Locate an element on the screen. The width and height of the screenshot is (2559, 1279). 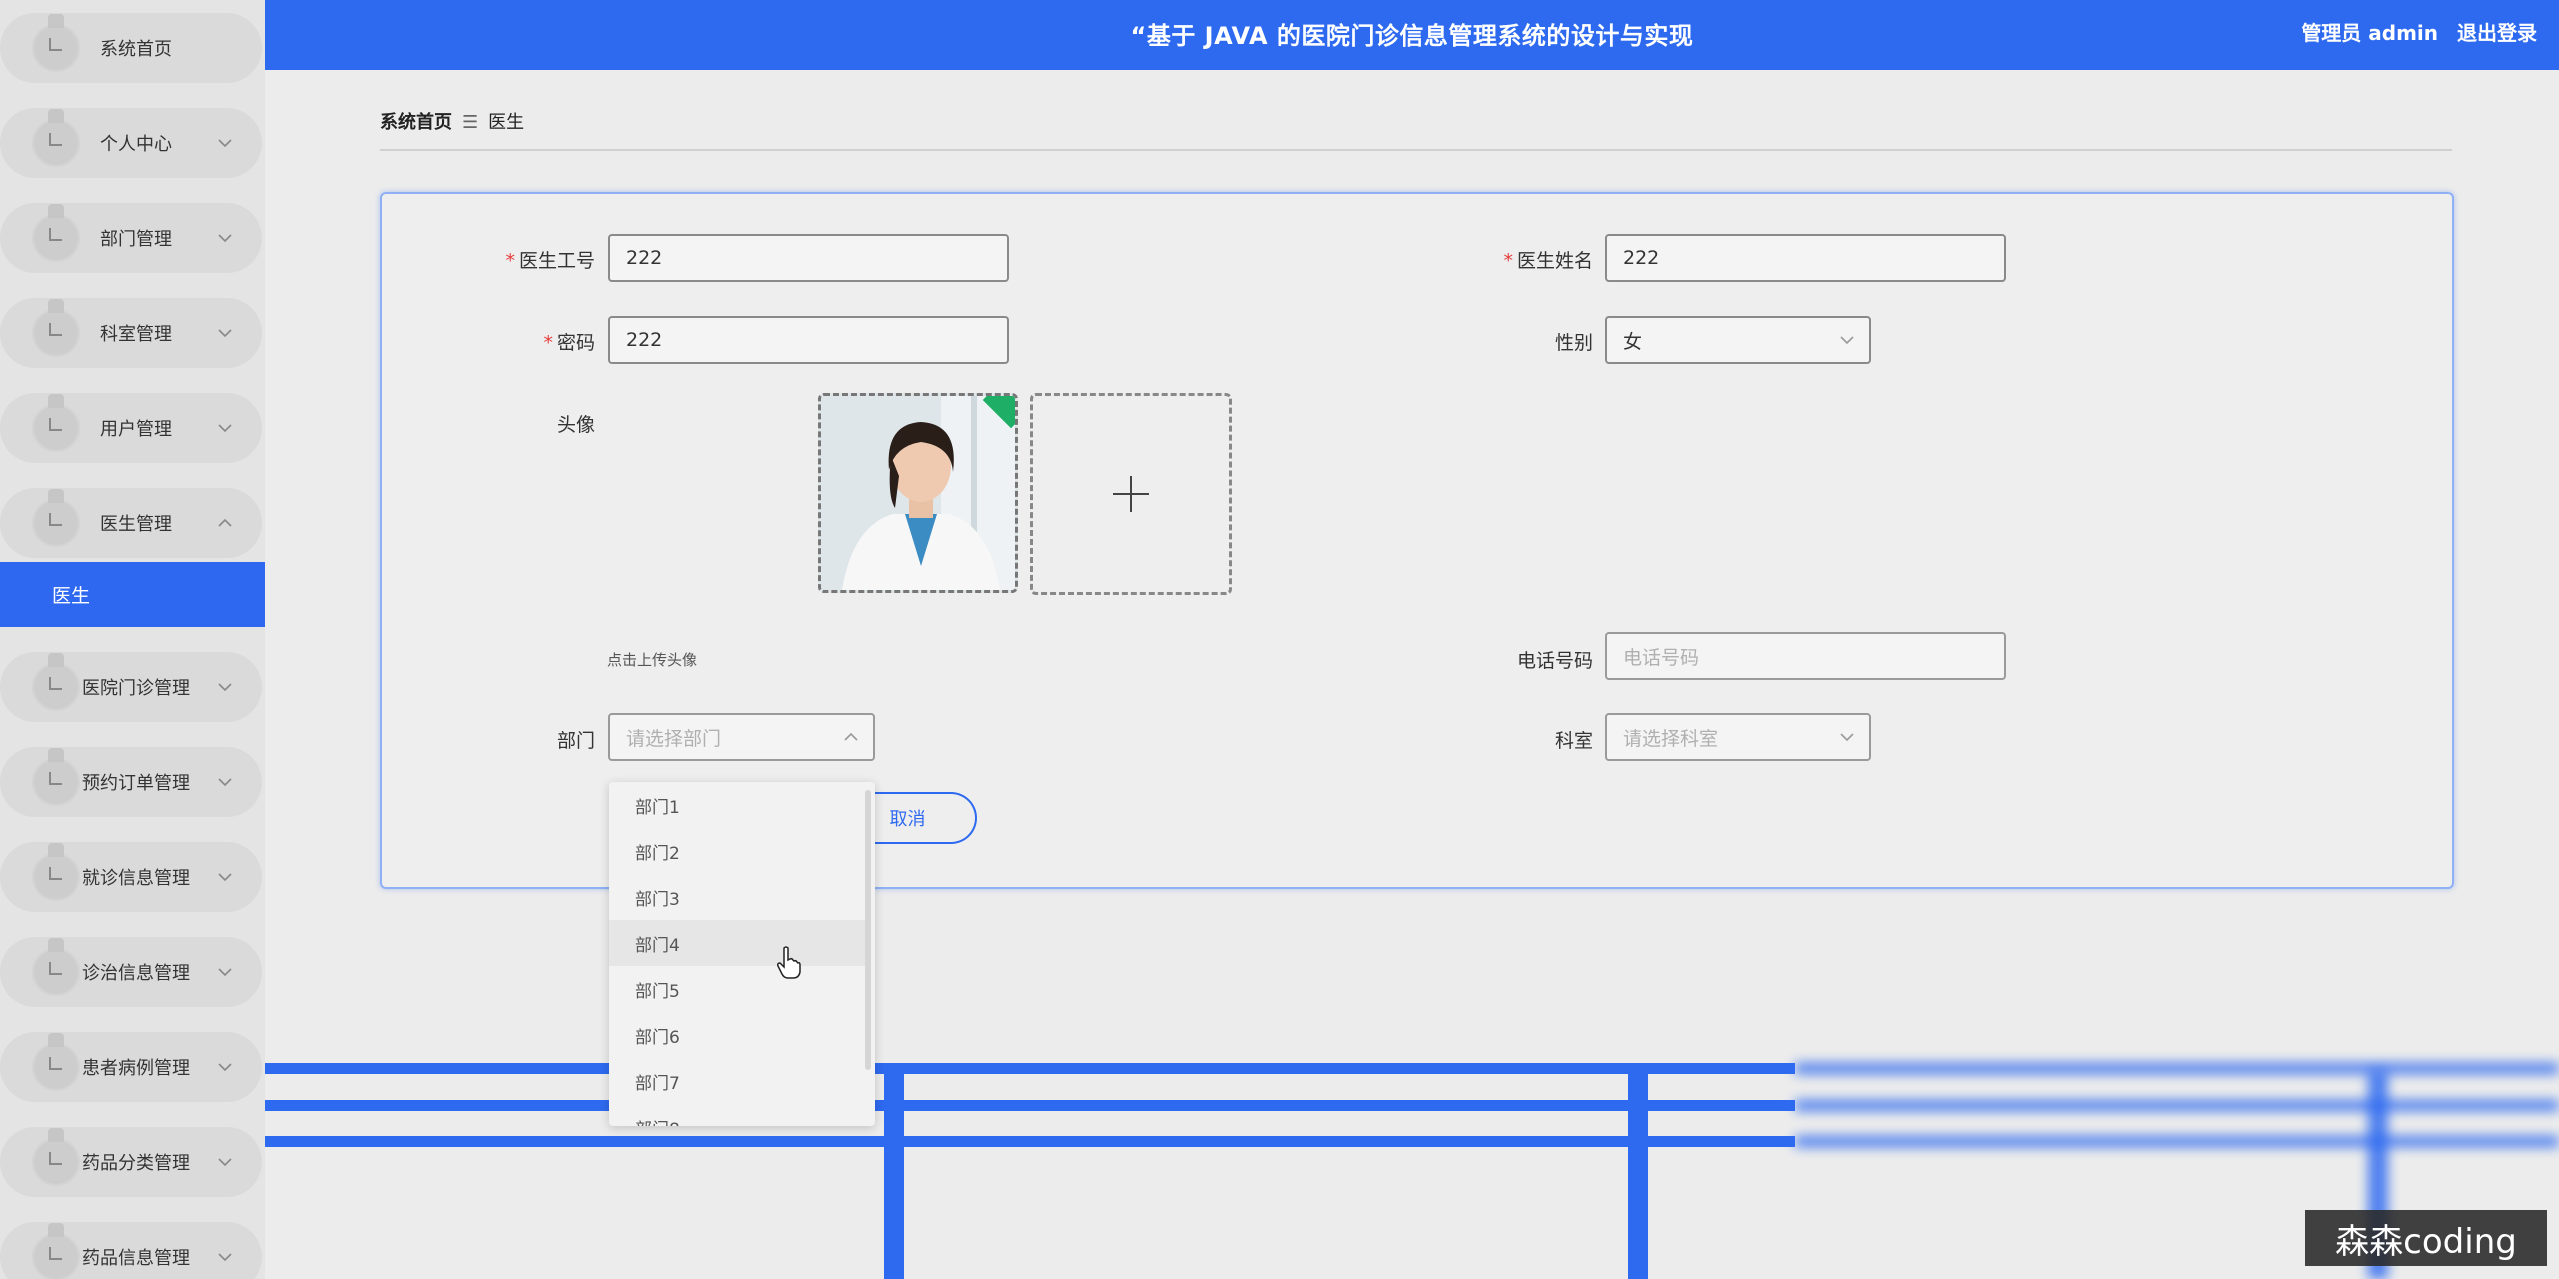
dropdown-option: 部门7 is located at coordinates (740, 1081).